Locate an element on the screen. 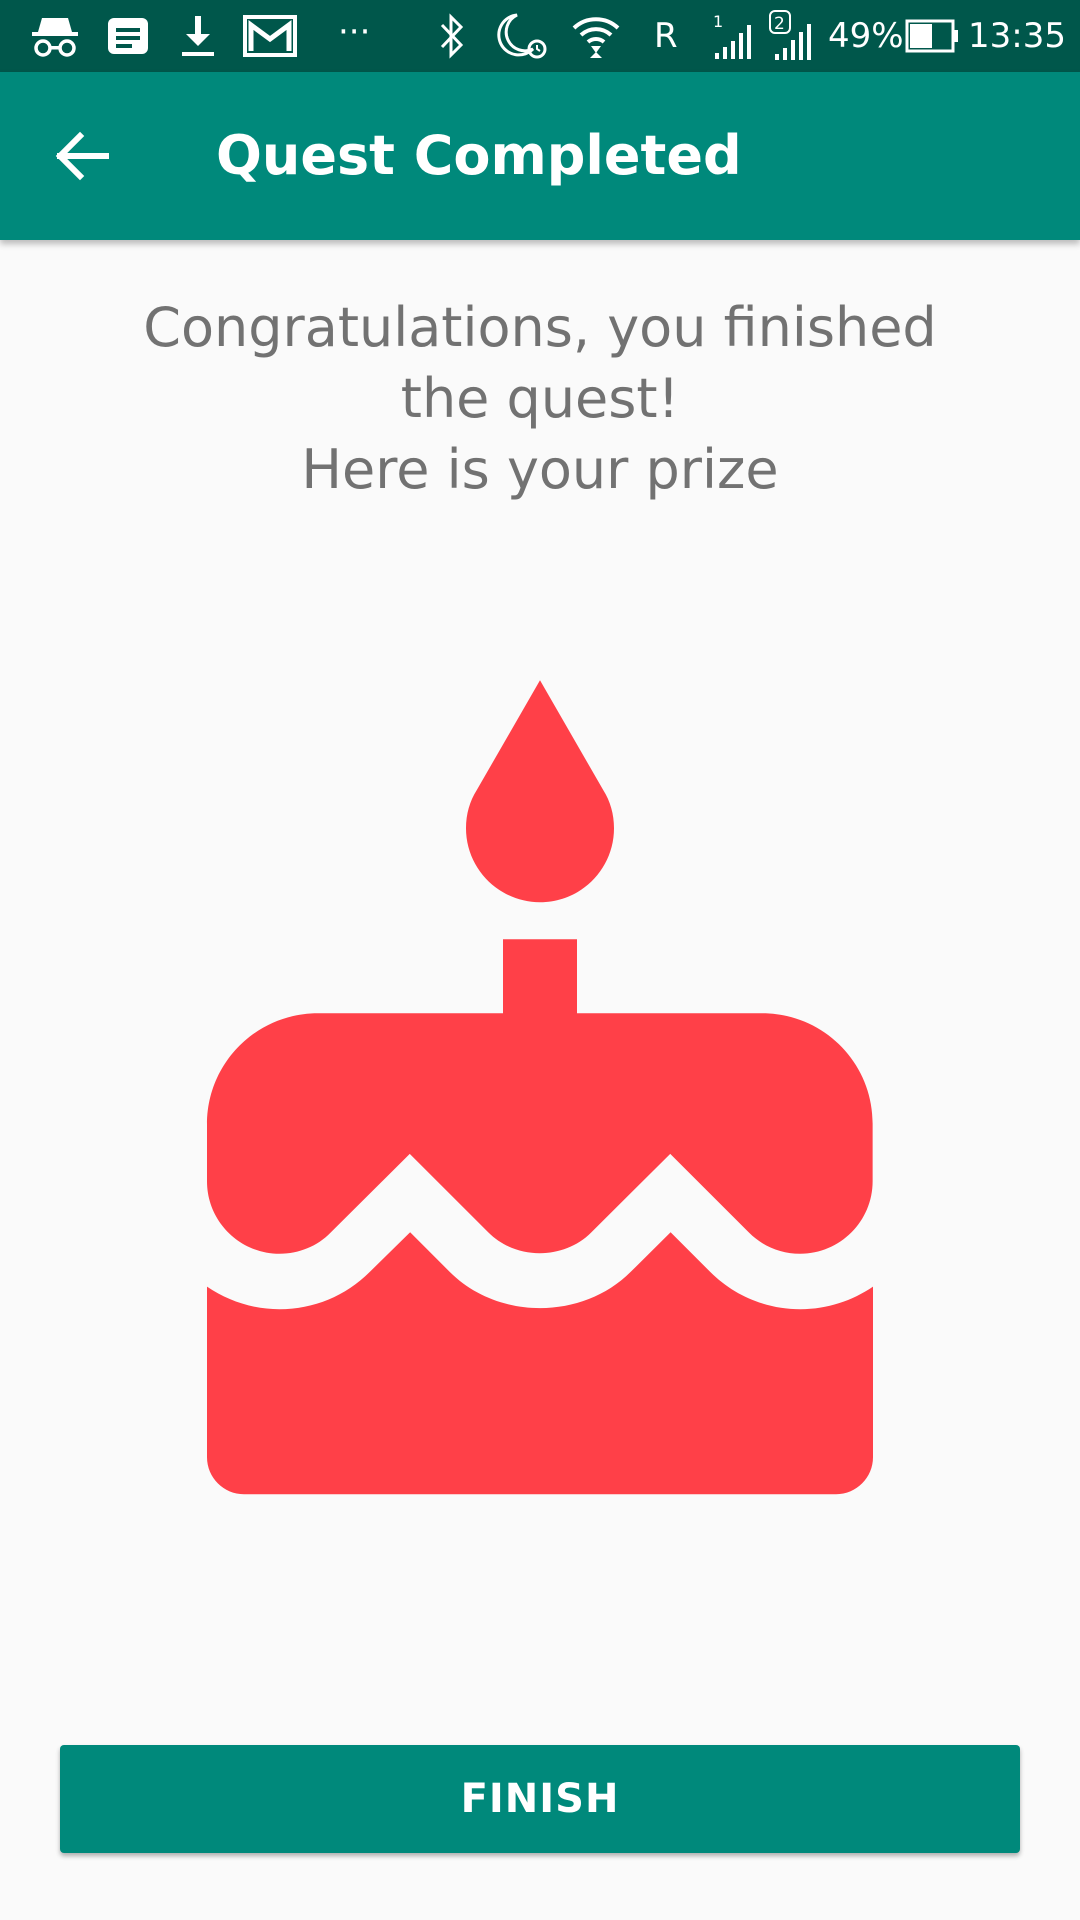 The image size is (1080, 1920). app-bar: Quest Completed is located at coordinates (540, 156).